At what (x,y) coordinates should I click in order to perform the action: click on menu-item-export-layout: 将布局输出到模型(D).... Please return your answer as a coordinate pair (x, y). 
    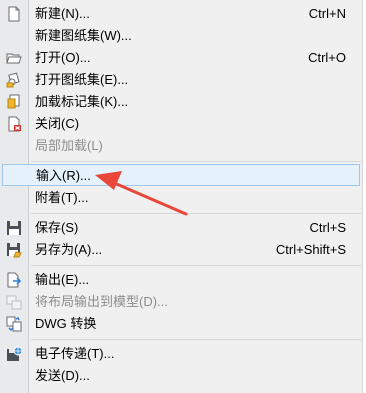
    Looking at the image, I should click on (181, 302).